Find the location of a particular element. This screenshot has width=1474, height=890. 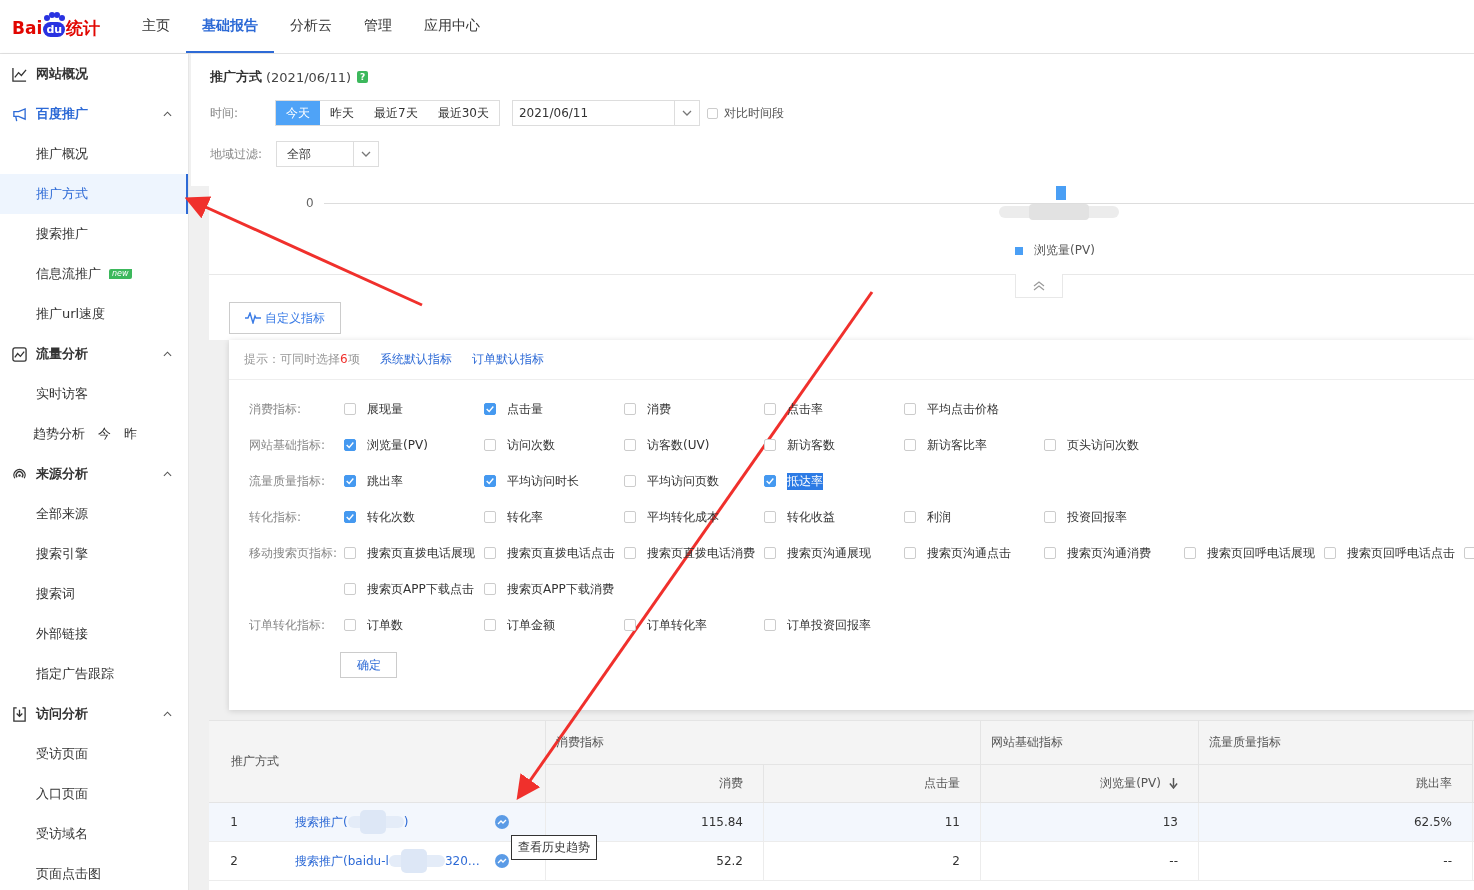

region-label: 地域过滤: is located at coordinates (237, 154).